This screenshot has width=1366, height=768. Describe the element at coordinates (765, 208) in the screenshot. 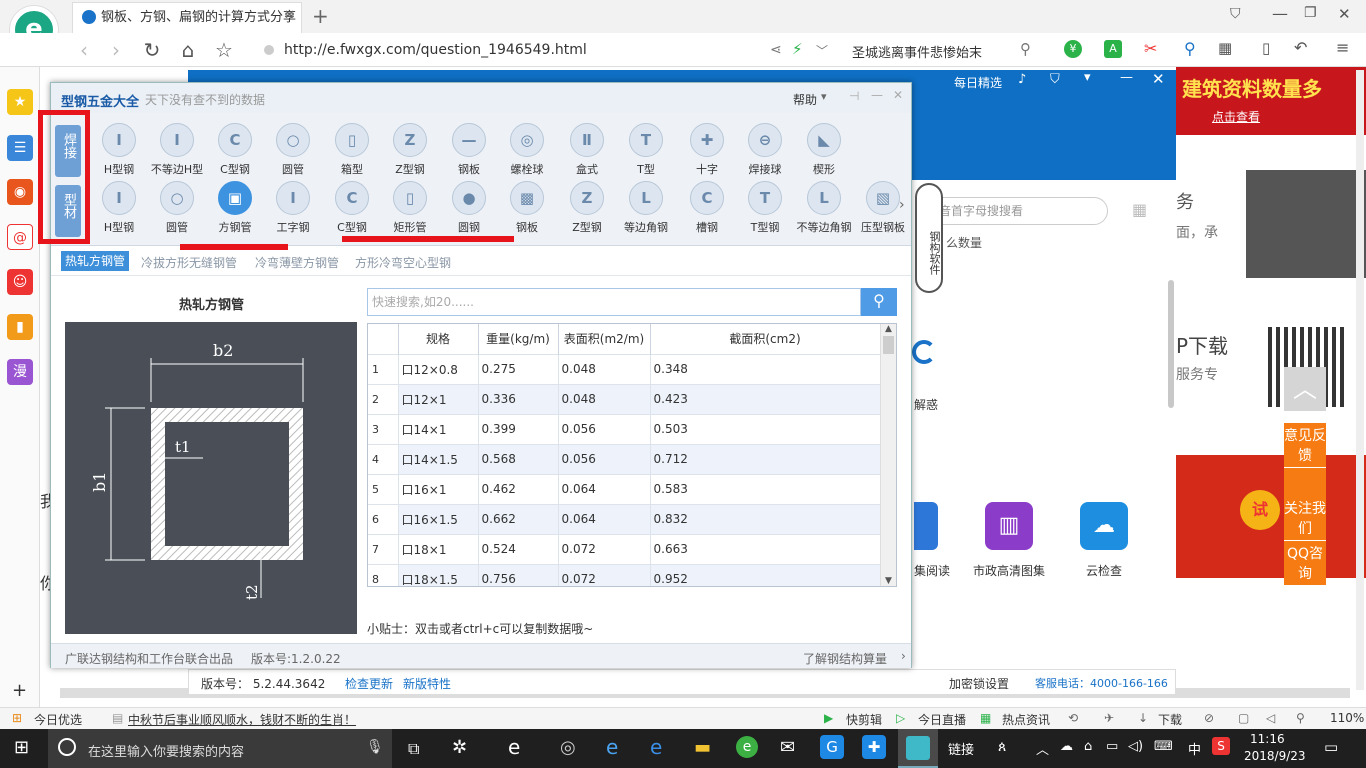

I see `category-item: T T型钢` at that location.